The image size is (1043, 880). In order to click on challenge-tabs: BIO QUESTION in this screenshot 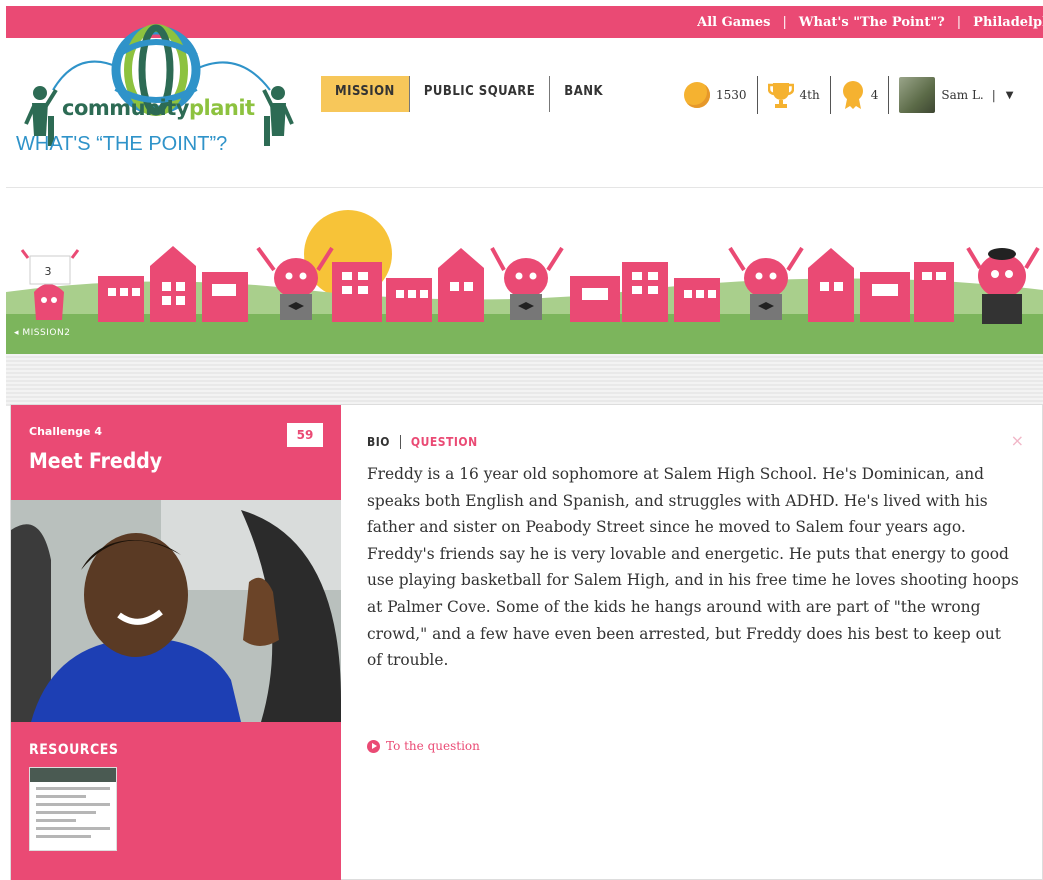, I will do `click(422, 442)`.